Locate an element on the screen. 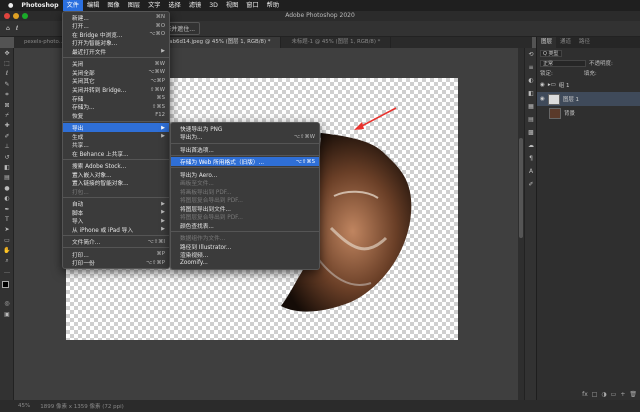  menu-window: 窗口 is located at coordinates (252, 5).